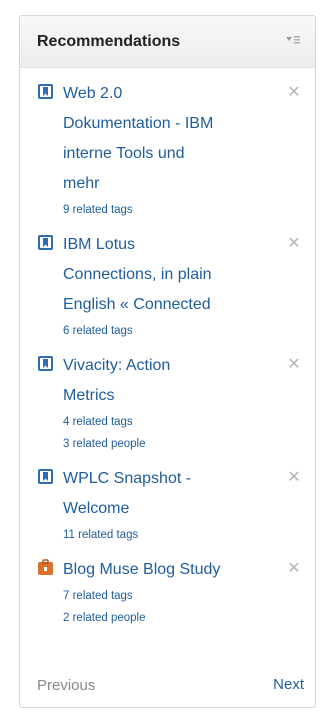  What do you see at coordinates (169, 94) in the screenshot?
I see `item-title-line: Web 2.0` at bounding box center [169, 94].